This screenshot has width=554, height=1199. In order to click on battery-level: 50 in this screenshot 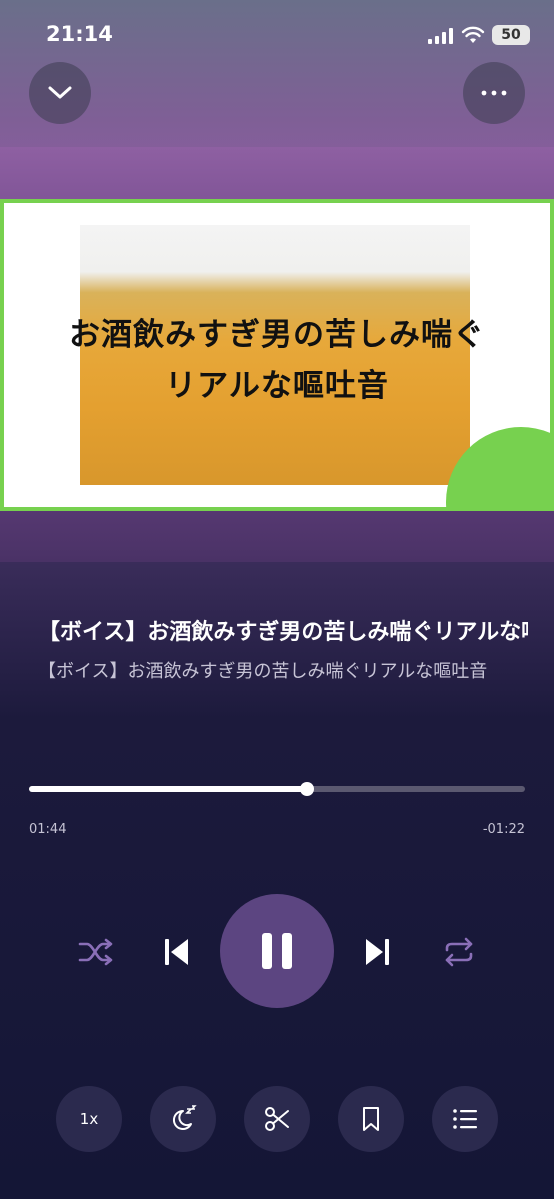, I will do `click(511, 35)`.